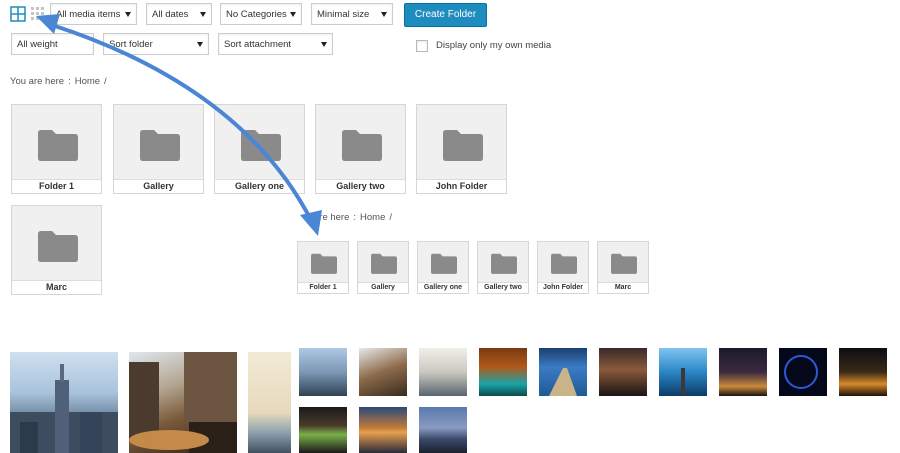 The height and width of the screenshot is (453, 900). I want to click on breadcrumb-prefix: are here, so click(332, 217).